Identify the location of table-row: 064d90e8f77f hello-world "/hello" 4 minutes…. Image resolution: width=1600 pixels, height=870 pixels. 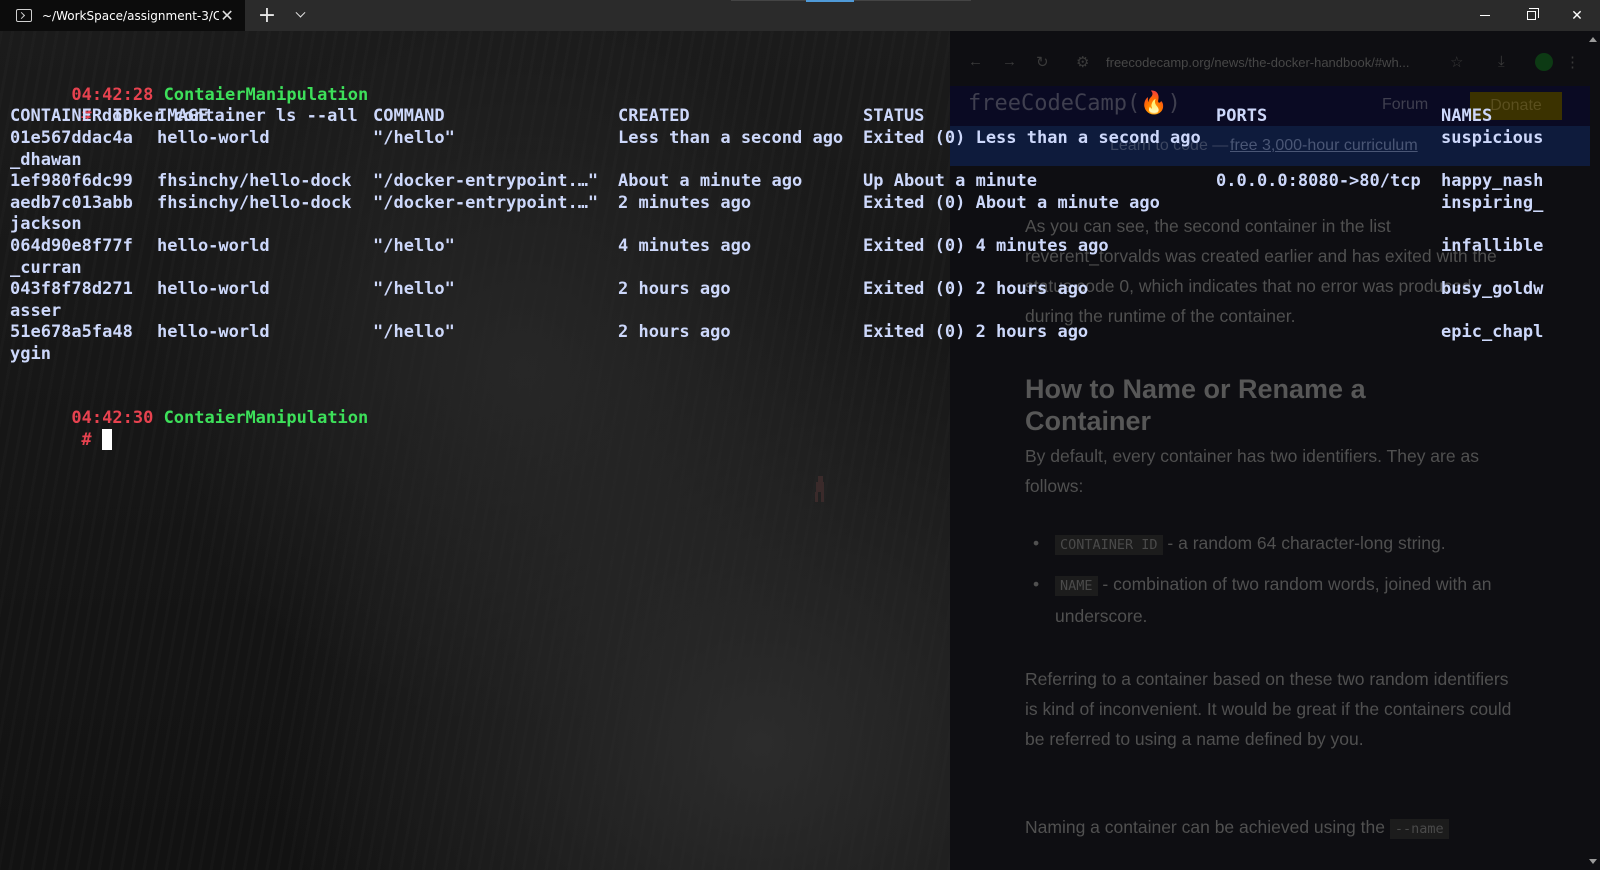
(790, 246).